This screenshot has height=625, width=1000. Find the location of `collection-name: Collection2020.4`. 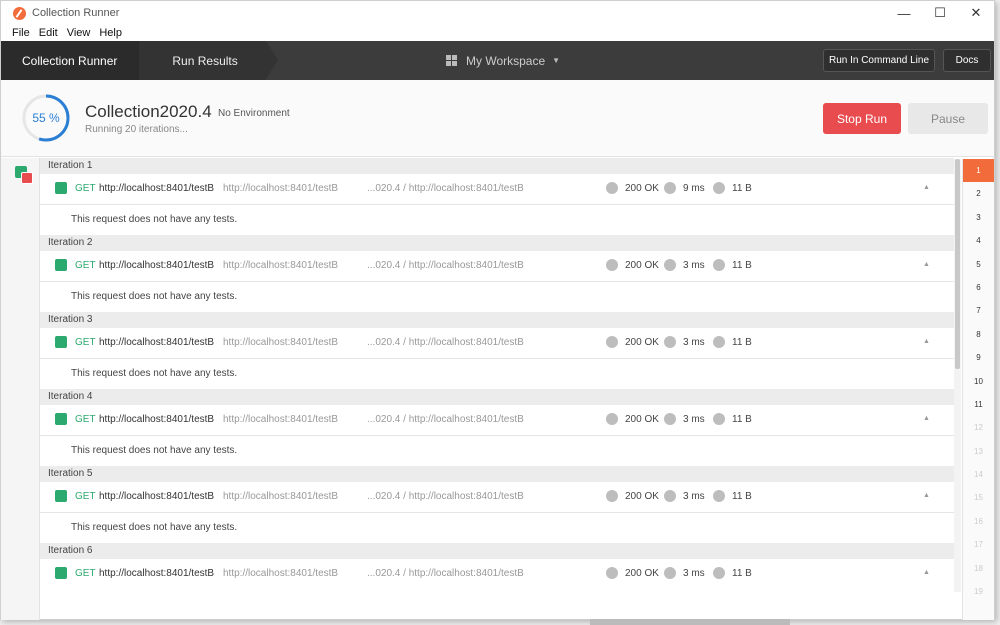

collection-name: Collection2020.4 is located at coordinates (148, 111).